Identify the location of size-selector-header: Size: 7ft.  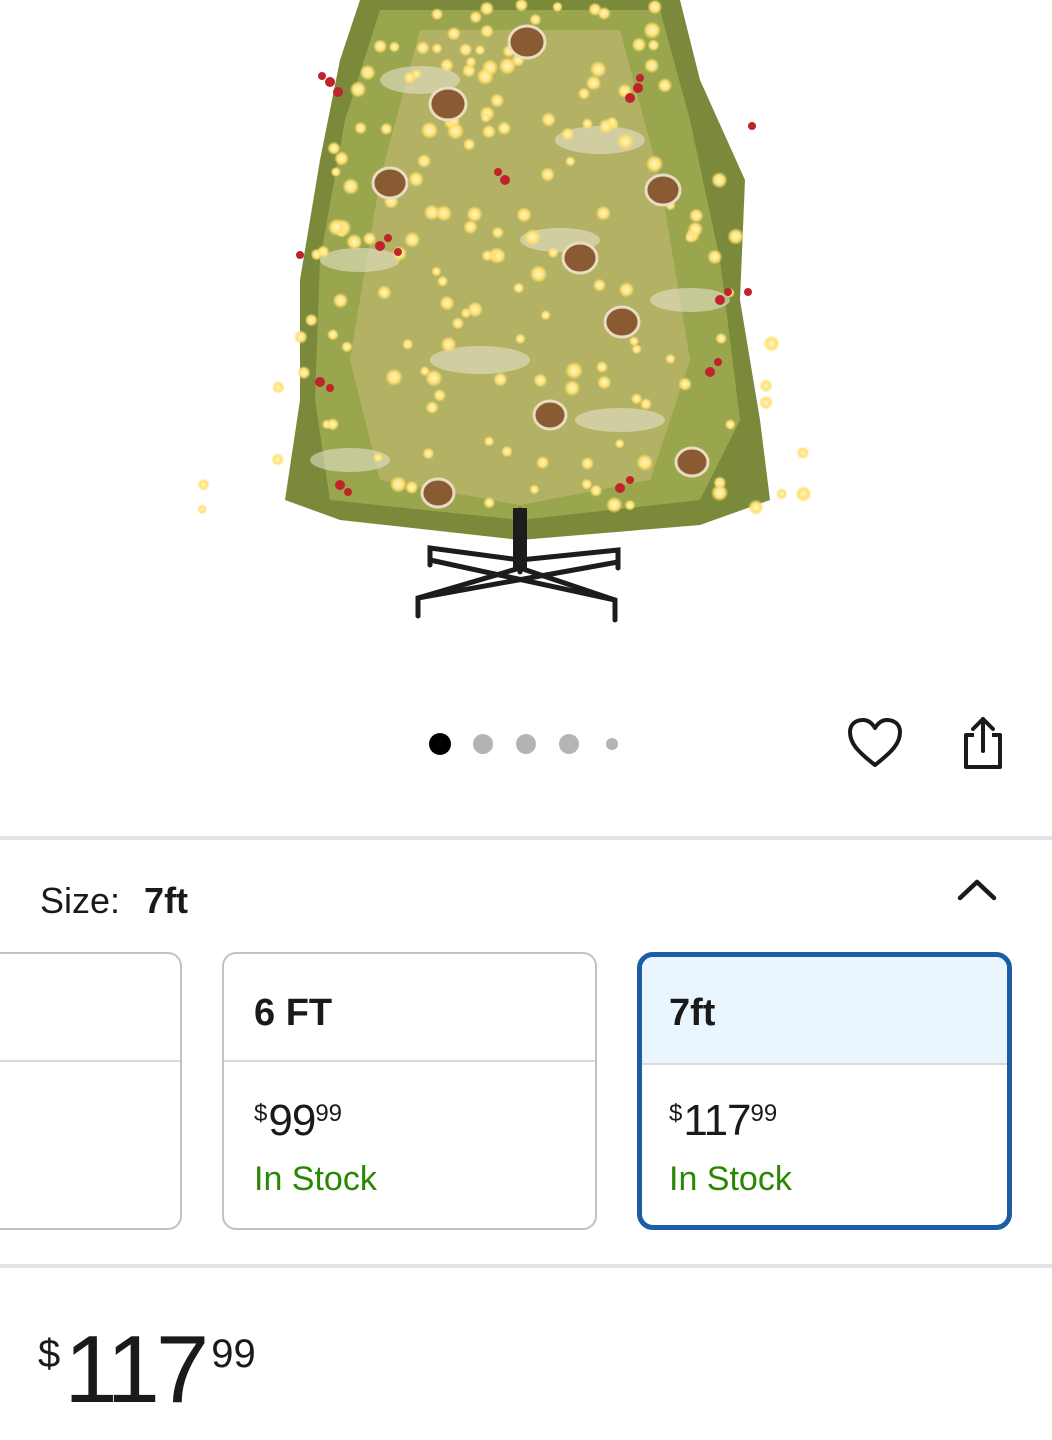
(114, 901).